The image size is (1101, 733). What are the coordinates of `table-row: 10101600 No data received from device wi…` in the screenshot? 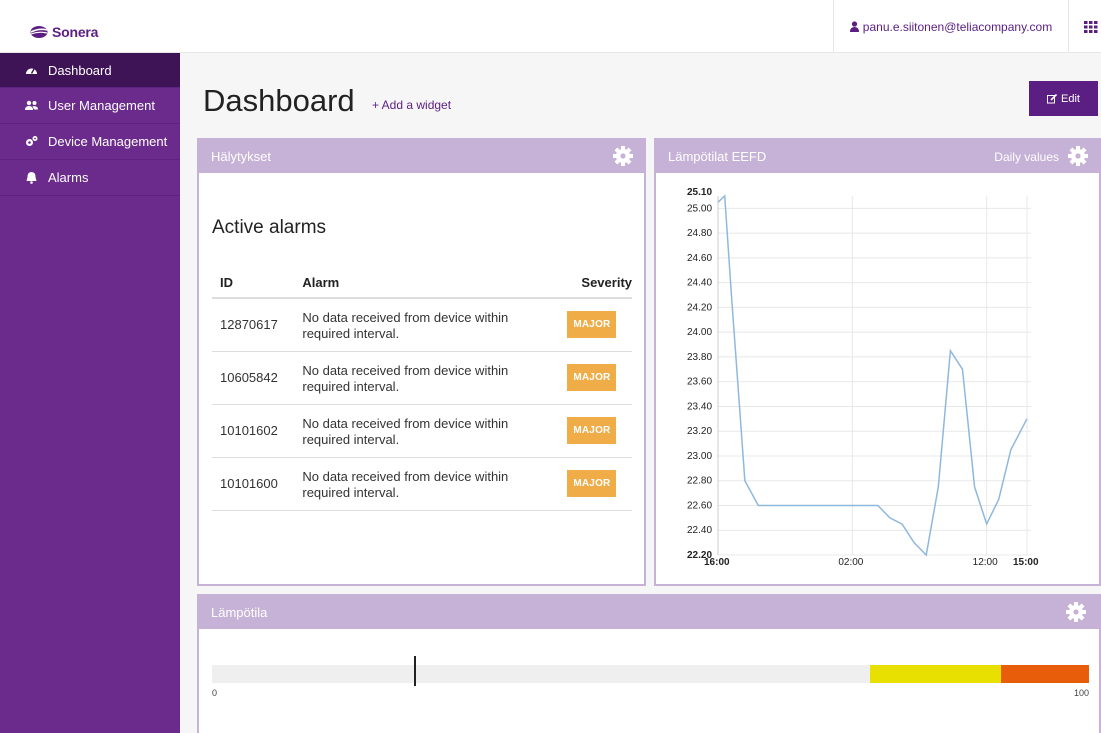 It's located at (422, 484).